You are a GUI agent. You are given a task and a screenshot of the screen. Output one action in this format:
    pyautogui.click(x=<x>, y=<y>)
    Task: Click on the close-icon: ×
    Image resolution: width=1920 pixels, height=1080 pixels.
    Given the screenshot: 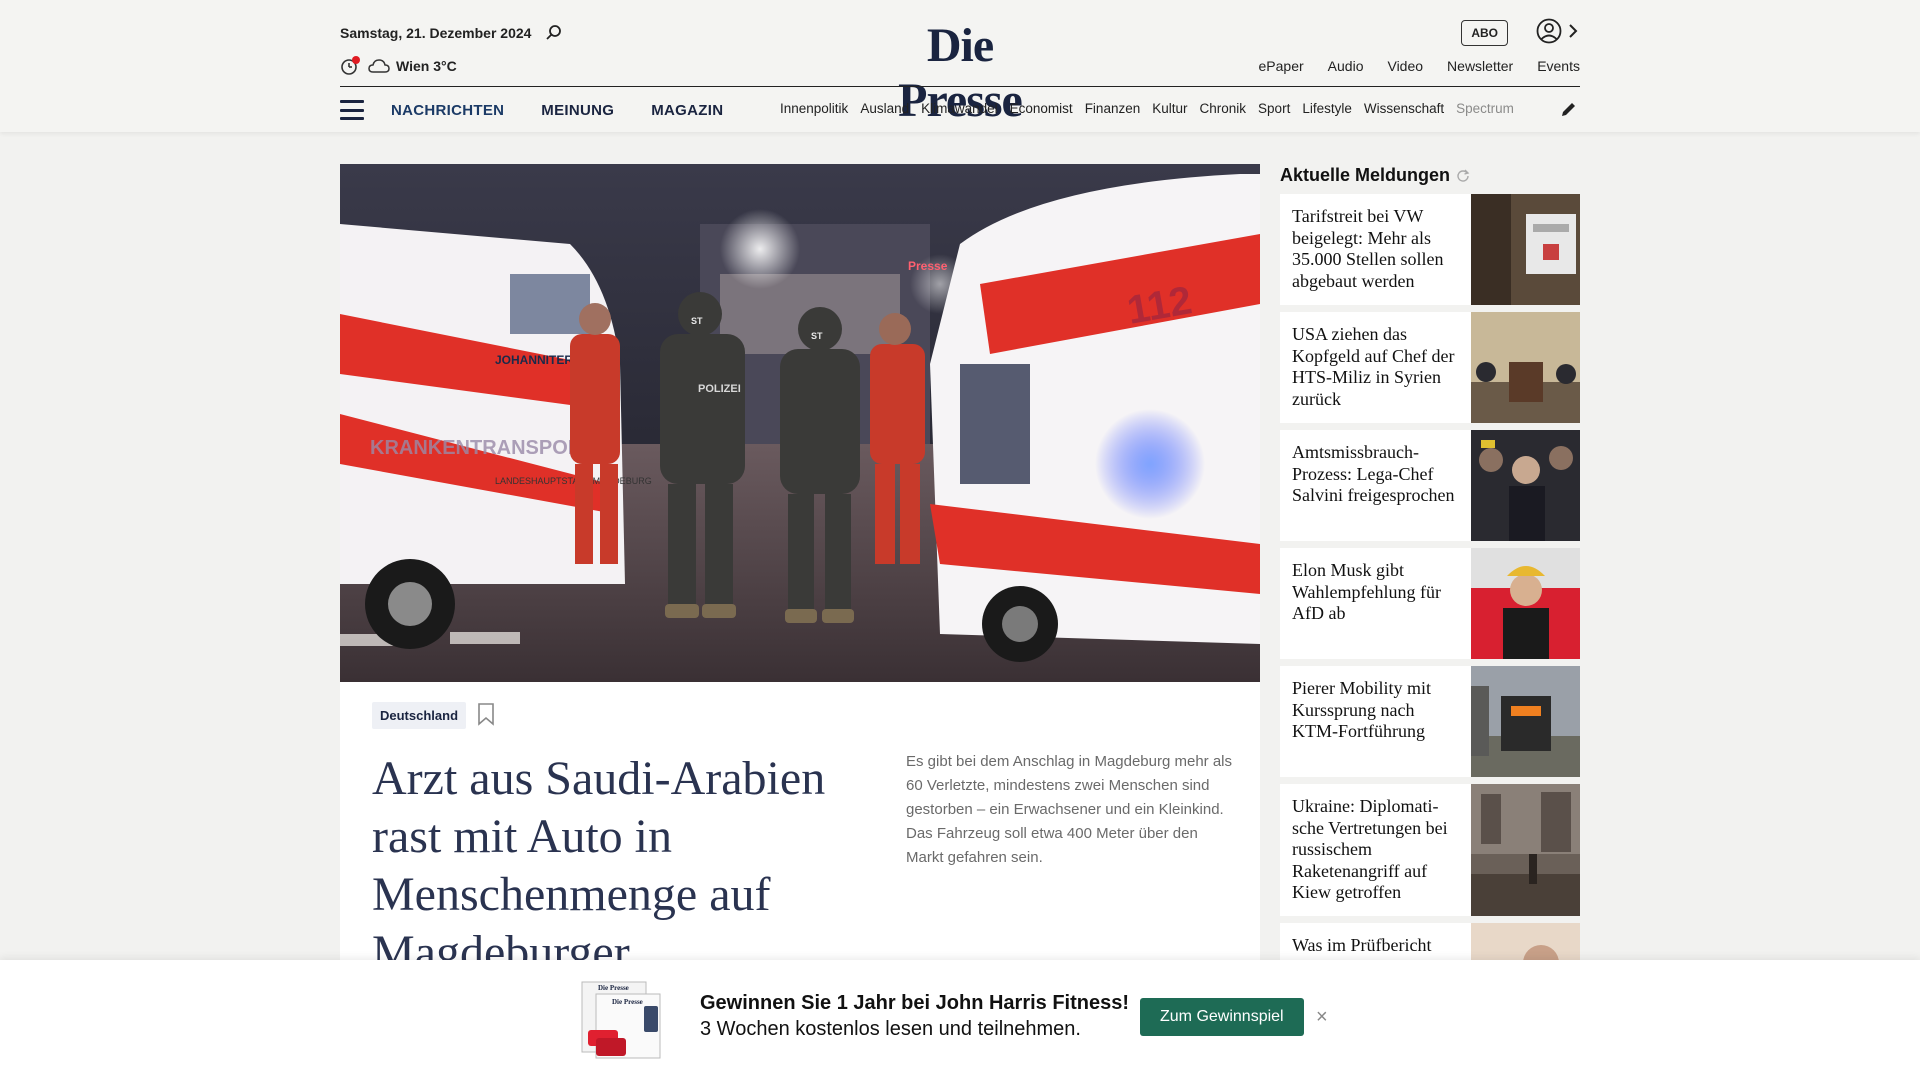 What is the action you would take?
    pyautogui.click(x=1322, y=1017)
    